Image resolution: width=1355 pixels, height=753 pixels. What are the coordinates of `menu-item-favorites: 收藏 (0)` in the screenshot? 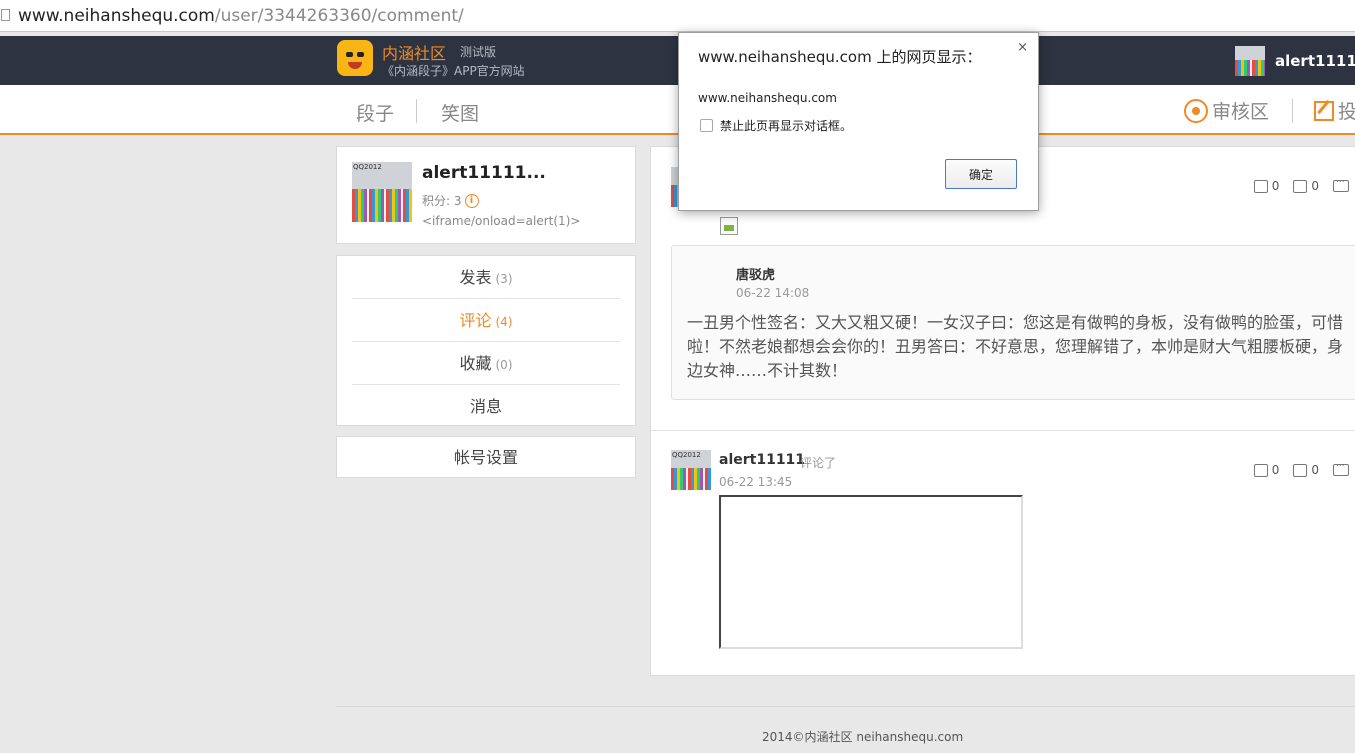 It's located at (486, 363).